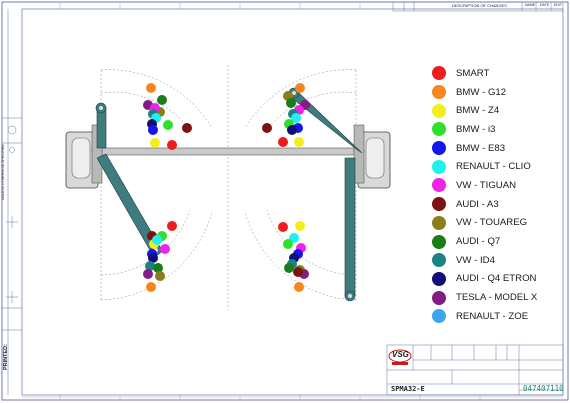 The image size is (570, 403). Describe the element at coordinates (157, 240) in the screenshot. I see `marker-renault-clio` at that location.